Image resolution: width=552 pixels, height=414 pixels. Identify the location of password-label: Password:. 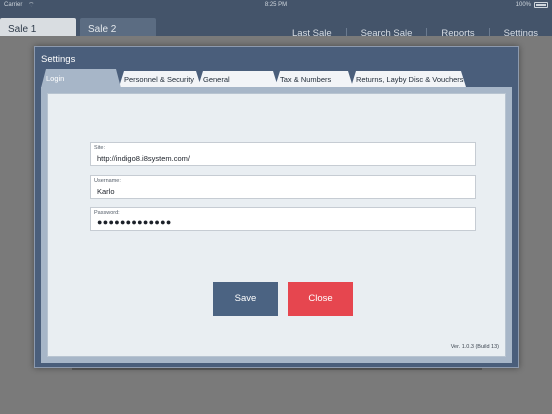
(107, 213).